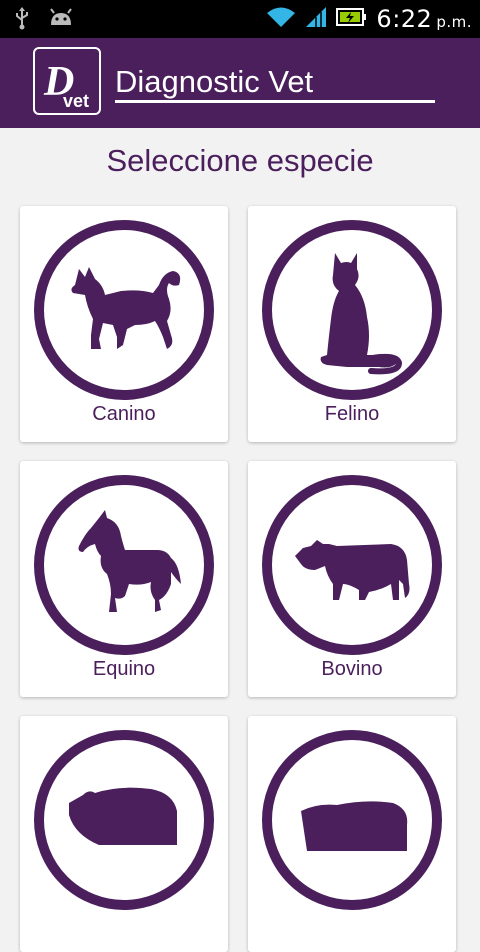 This screenshot has height=952, width=480. I want to click on page-title: Seleccione especie, so click(240, 160).